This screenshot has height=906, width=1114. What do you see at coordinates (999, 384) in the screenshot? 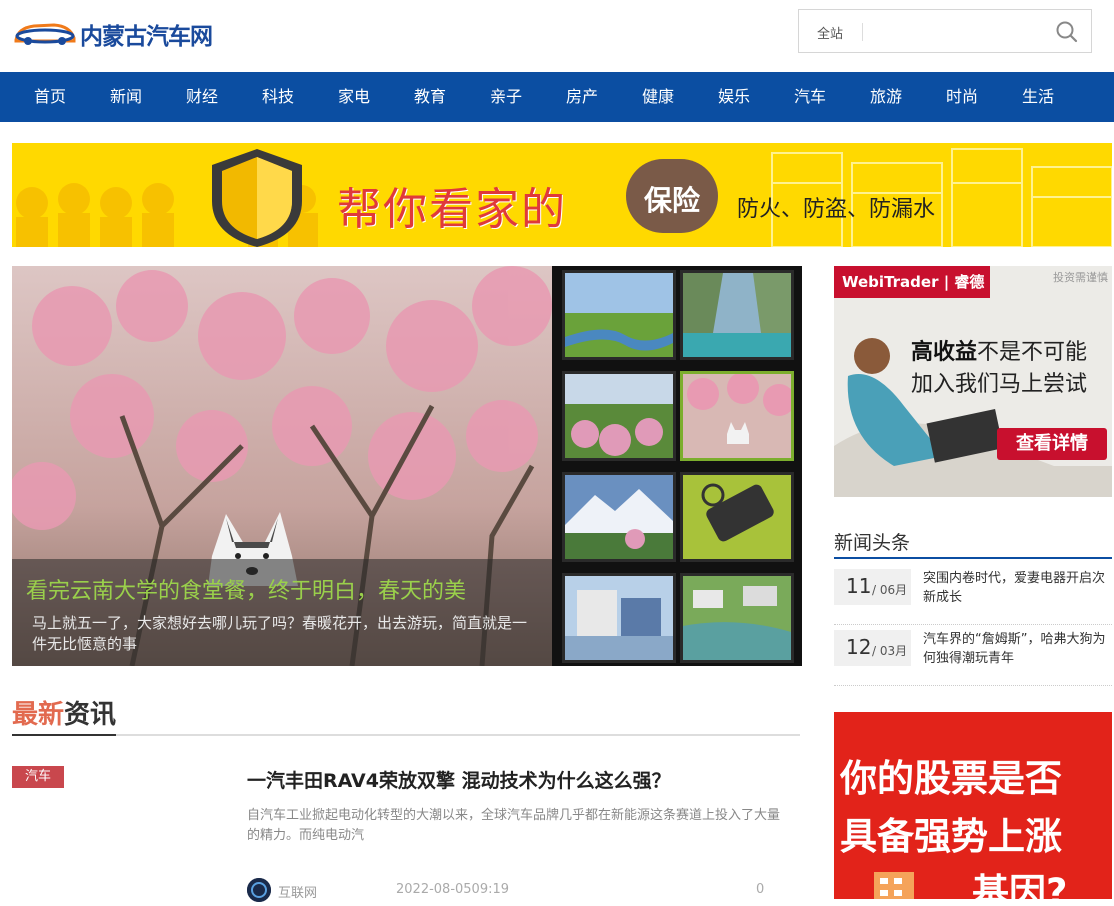
I see `ad-line-2: 加入我们马上尝试` at bounding box center [999, 384].